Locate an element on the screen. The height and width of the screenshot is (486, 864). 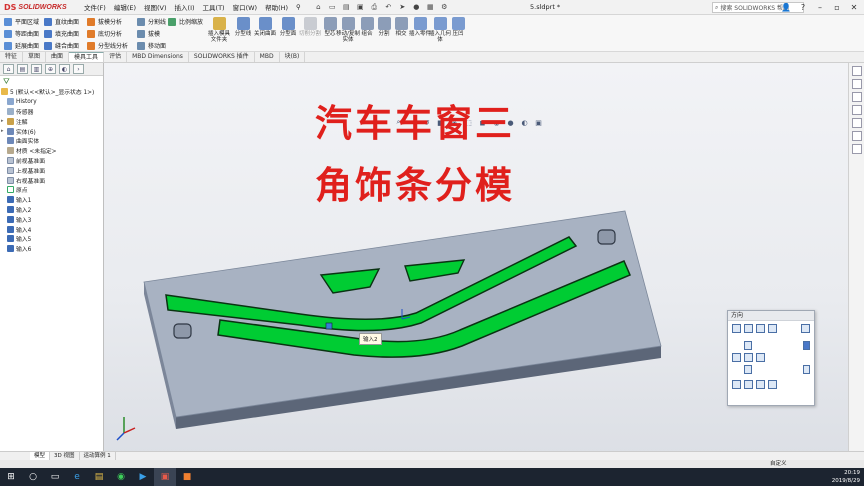
open-icon: ▤ is located at coordinates (346, 7).